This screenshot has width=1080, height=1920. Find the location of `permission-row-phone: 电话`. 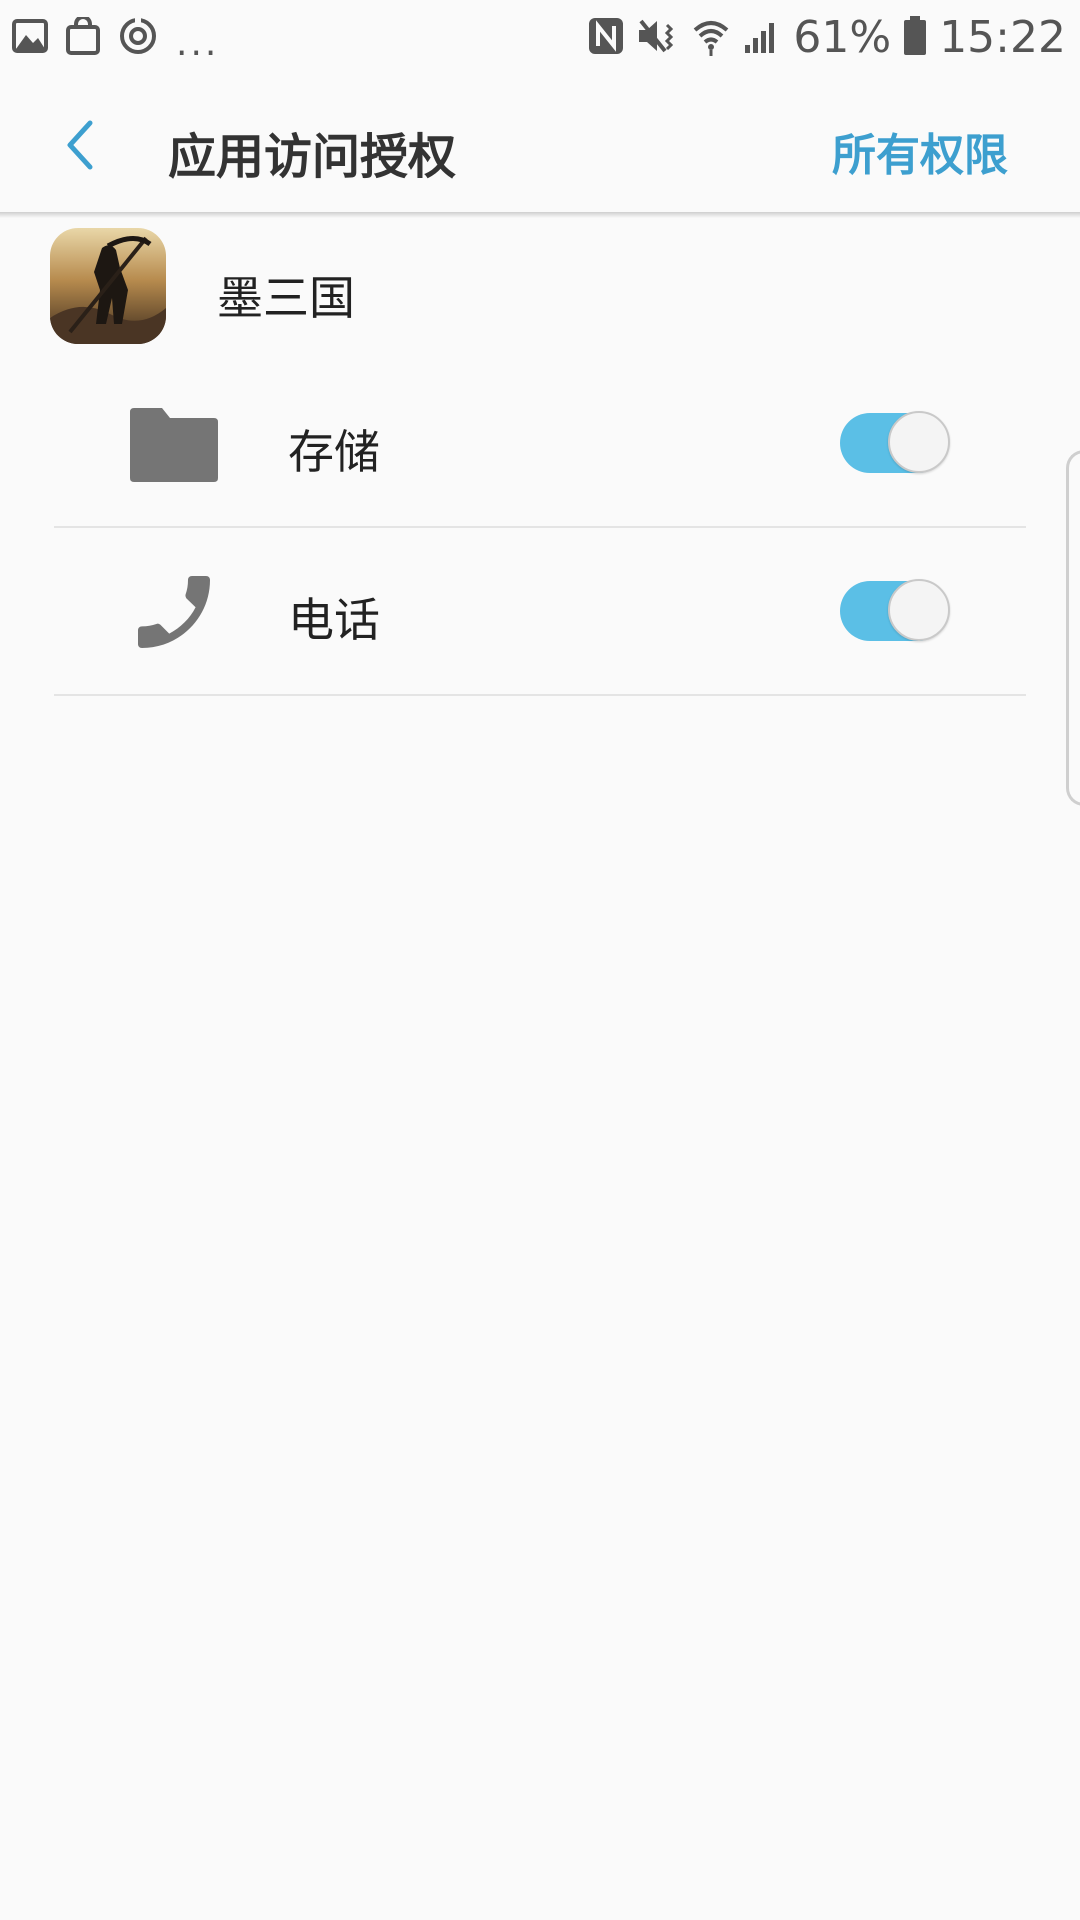

permission-row-phone: 电话 is located at coordinates (540, 612).